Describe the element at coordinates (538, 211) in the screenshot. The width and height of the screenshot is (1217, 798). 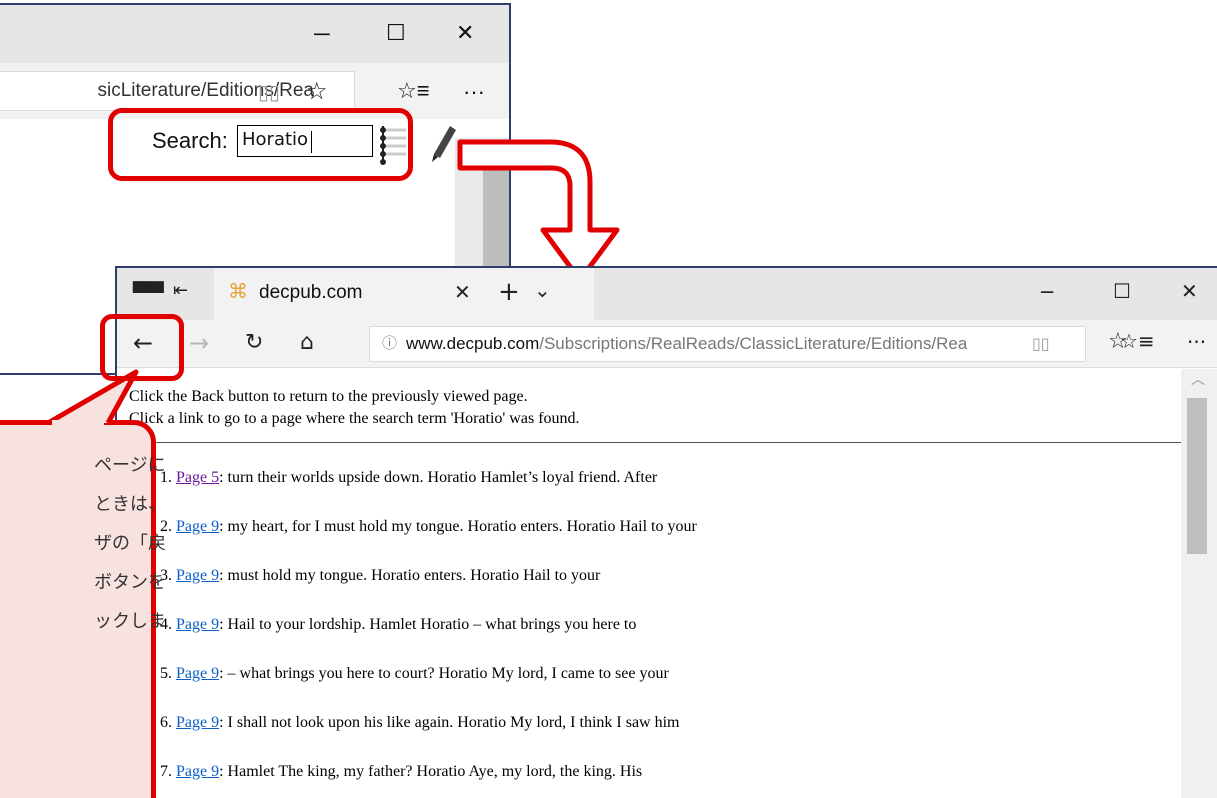
I see `flow-arrow-icon` at that location.